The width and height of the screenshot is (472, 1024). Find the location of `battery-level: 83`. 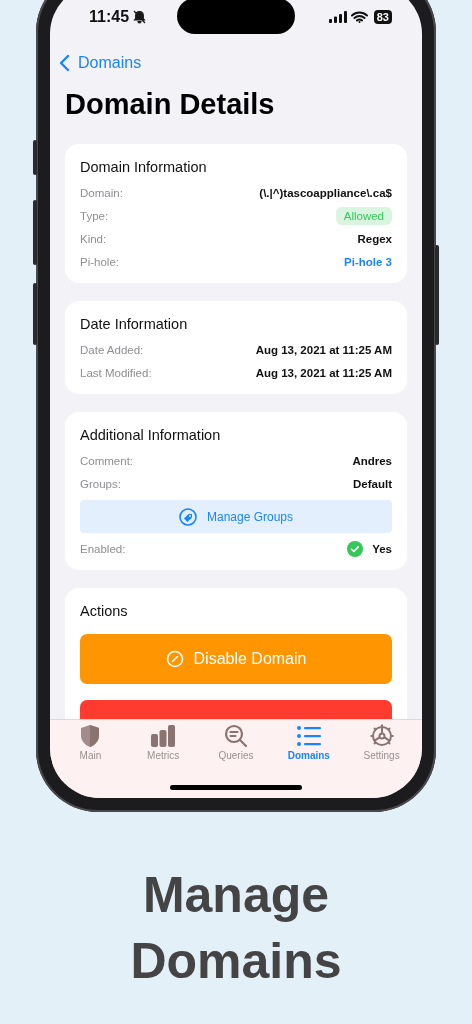

battery-level: 83 is located at coordinates (382, 17).